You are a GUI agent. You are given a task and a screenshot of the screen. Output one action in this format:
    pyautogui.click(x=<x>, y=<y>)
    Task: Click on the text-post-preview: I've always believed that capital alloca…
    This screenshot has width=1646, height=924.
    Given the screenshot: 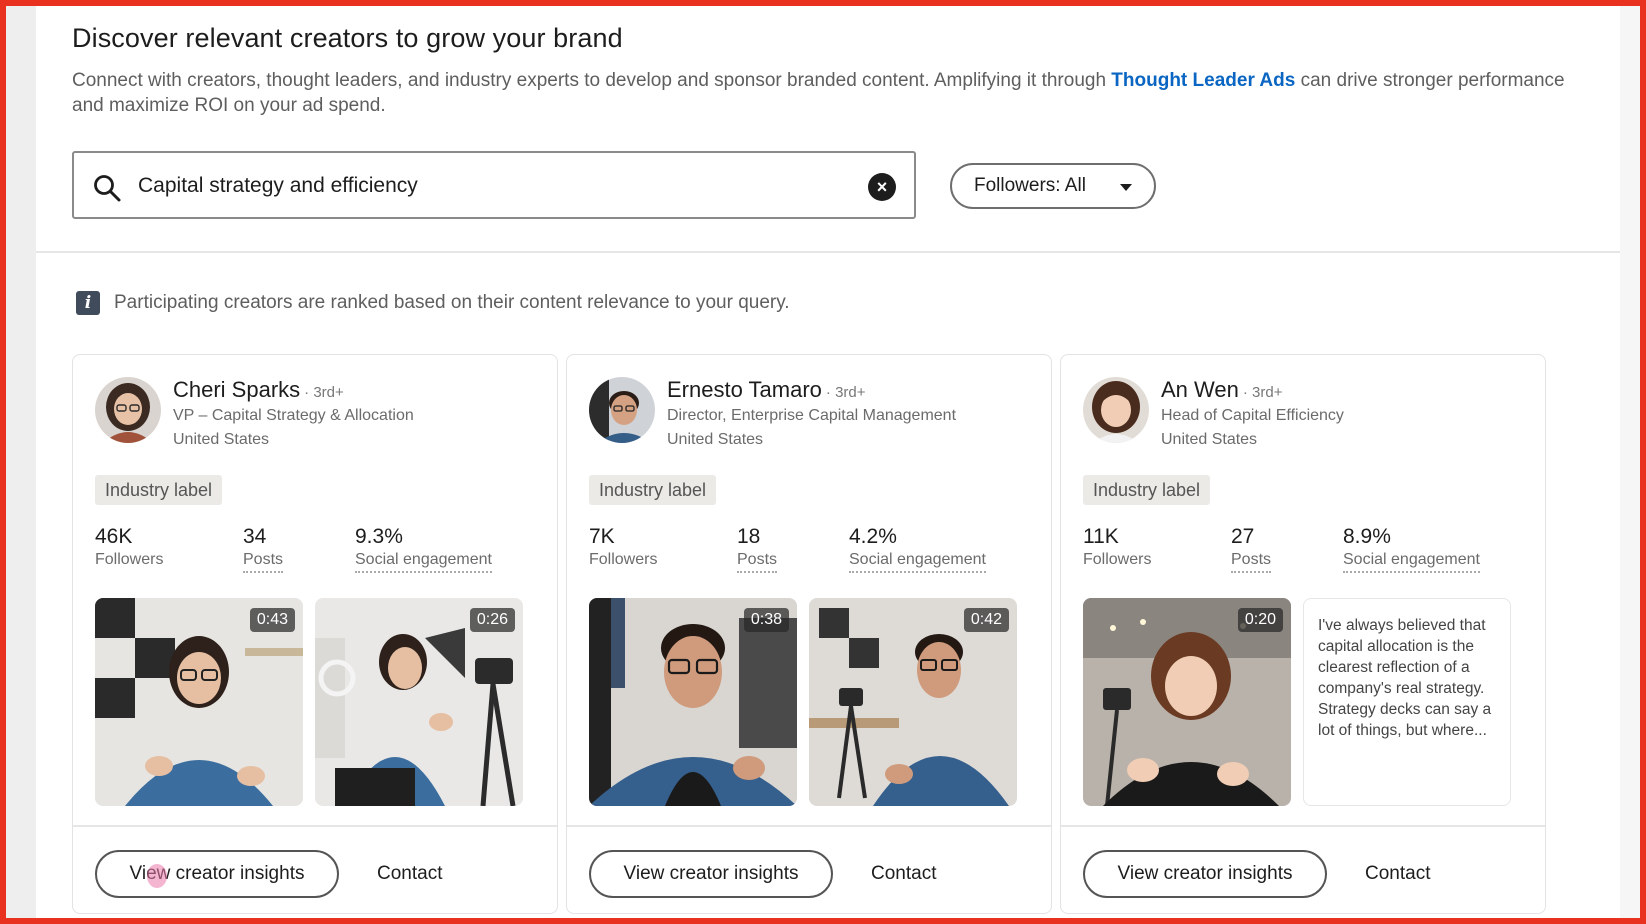 What is the action you would take?
    pyautogui.click(x=1407, y=702)
    